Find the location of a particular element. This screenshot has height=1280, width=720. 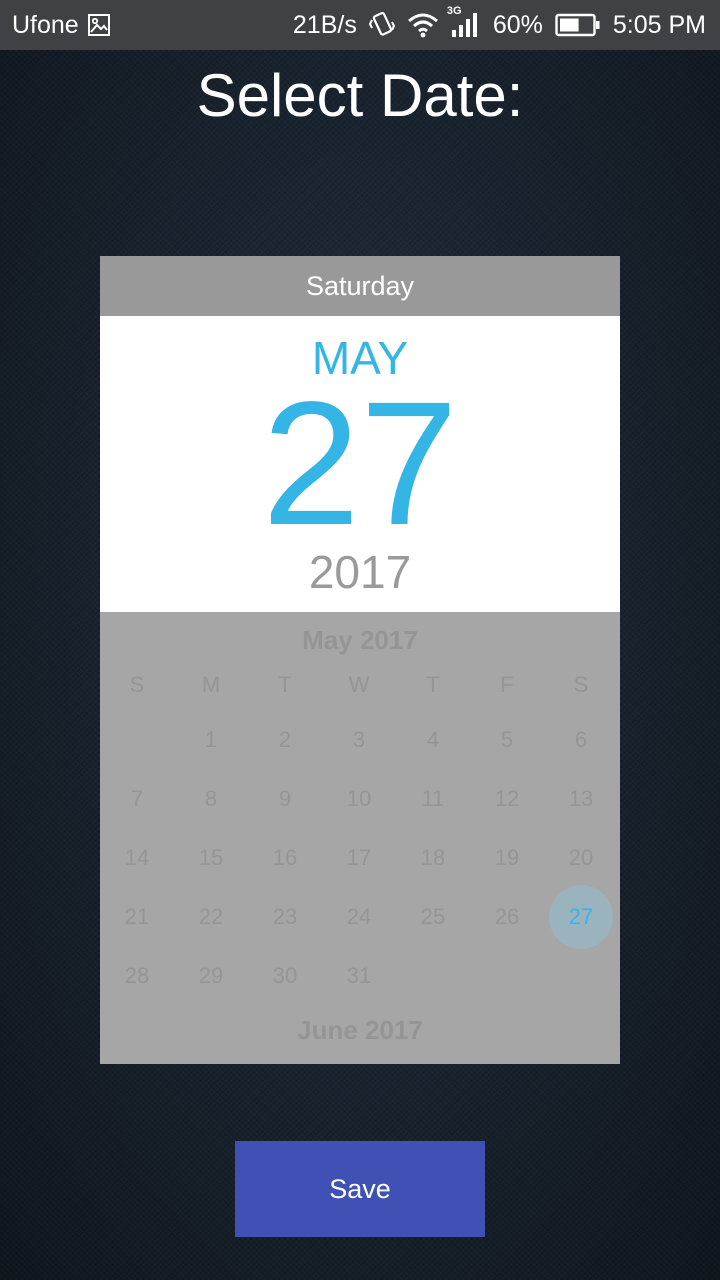

vibrate-icon is located at coordinates (381, 25).